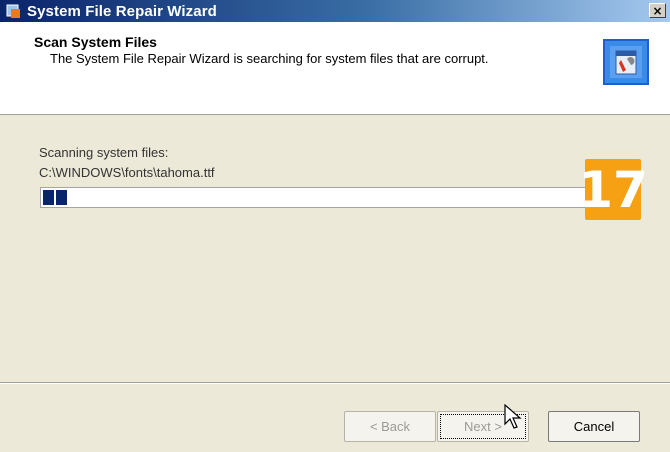 Image resolution: width=670 pixels, height=452 pixels. Describe the element at coordinates (626, 62) in the screenshot. I see `wizard-repair-icon` at that location.